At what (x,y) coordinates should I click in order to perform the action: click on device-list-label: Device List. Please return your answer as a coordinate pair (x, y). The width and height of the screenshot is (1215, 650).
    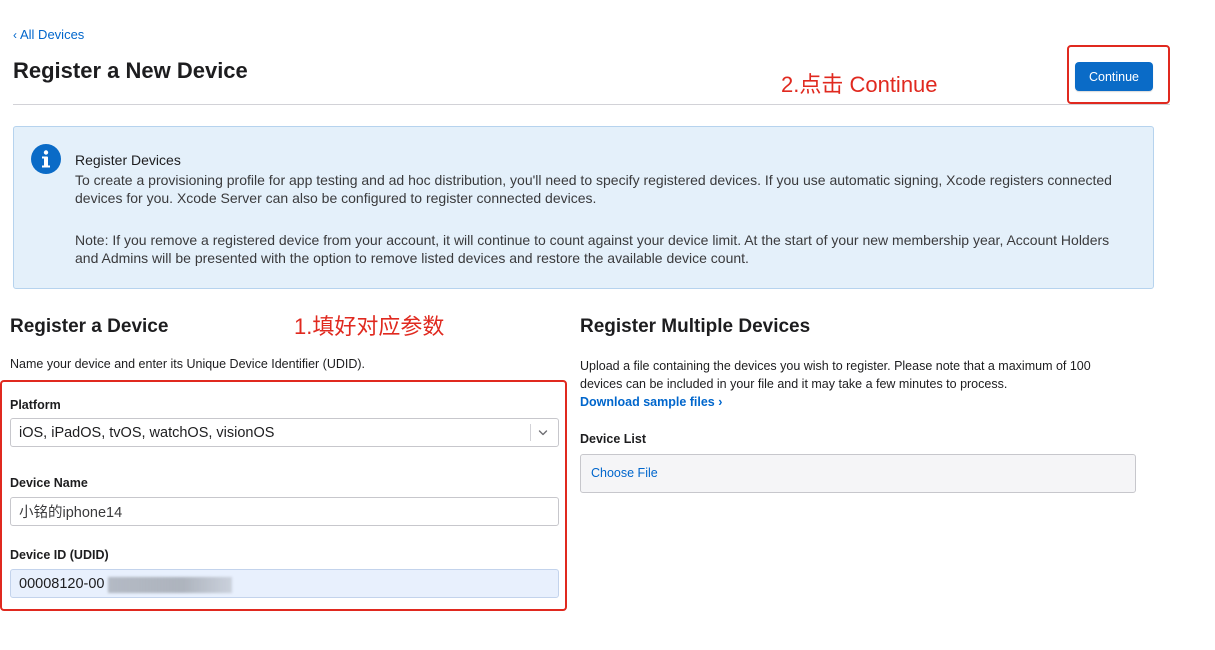
    Looking at the image, I should click on (613, 439).